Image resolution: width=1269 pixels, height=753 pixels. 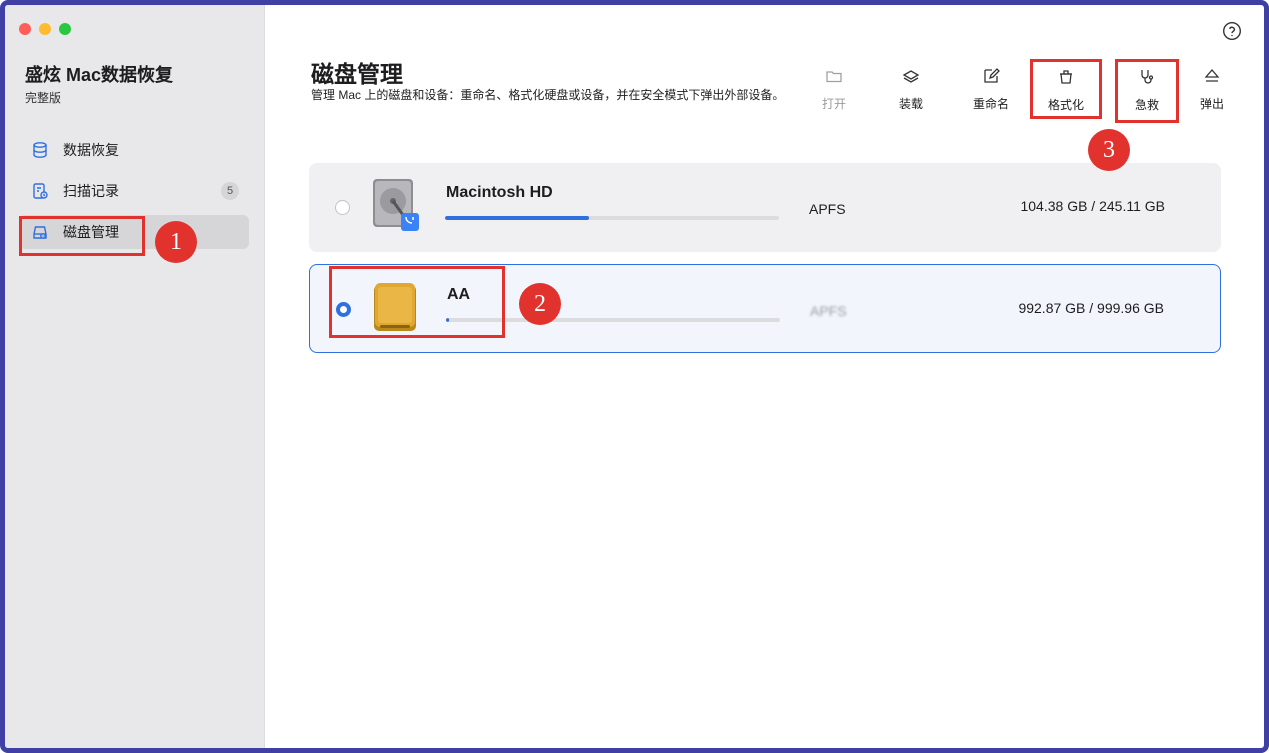 What do you see at coordinates (1211, 104) in the screenshot?
I see `eject-label: 弹出` at bounding box center [1211, 104].